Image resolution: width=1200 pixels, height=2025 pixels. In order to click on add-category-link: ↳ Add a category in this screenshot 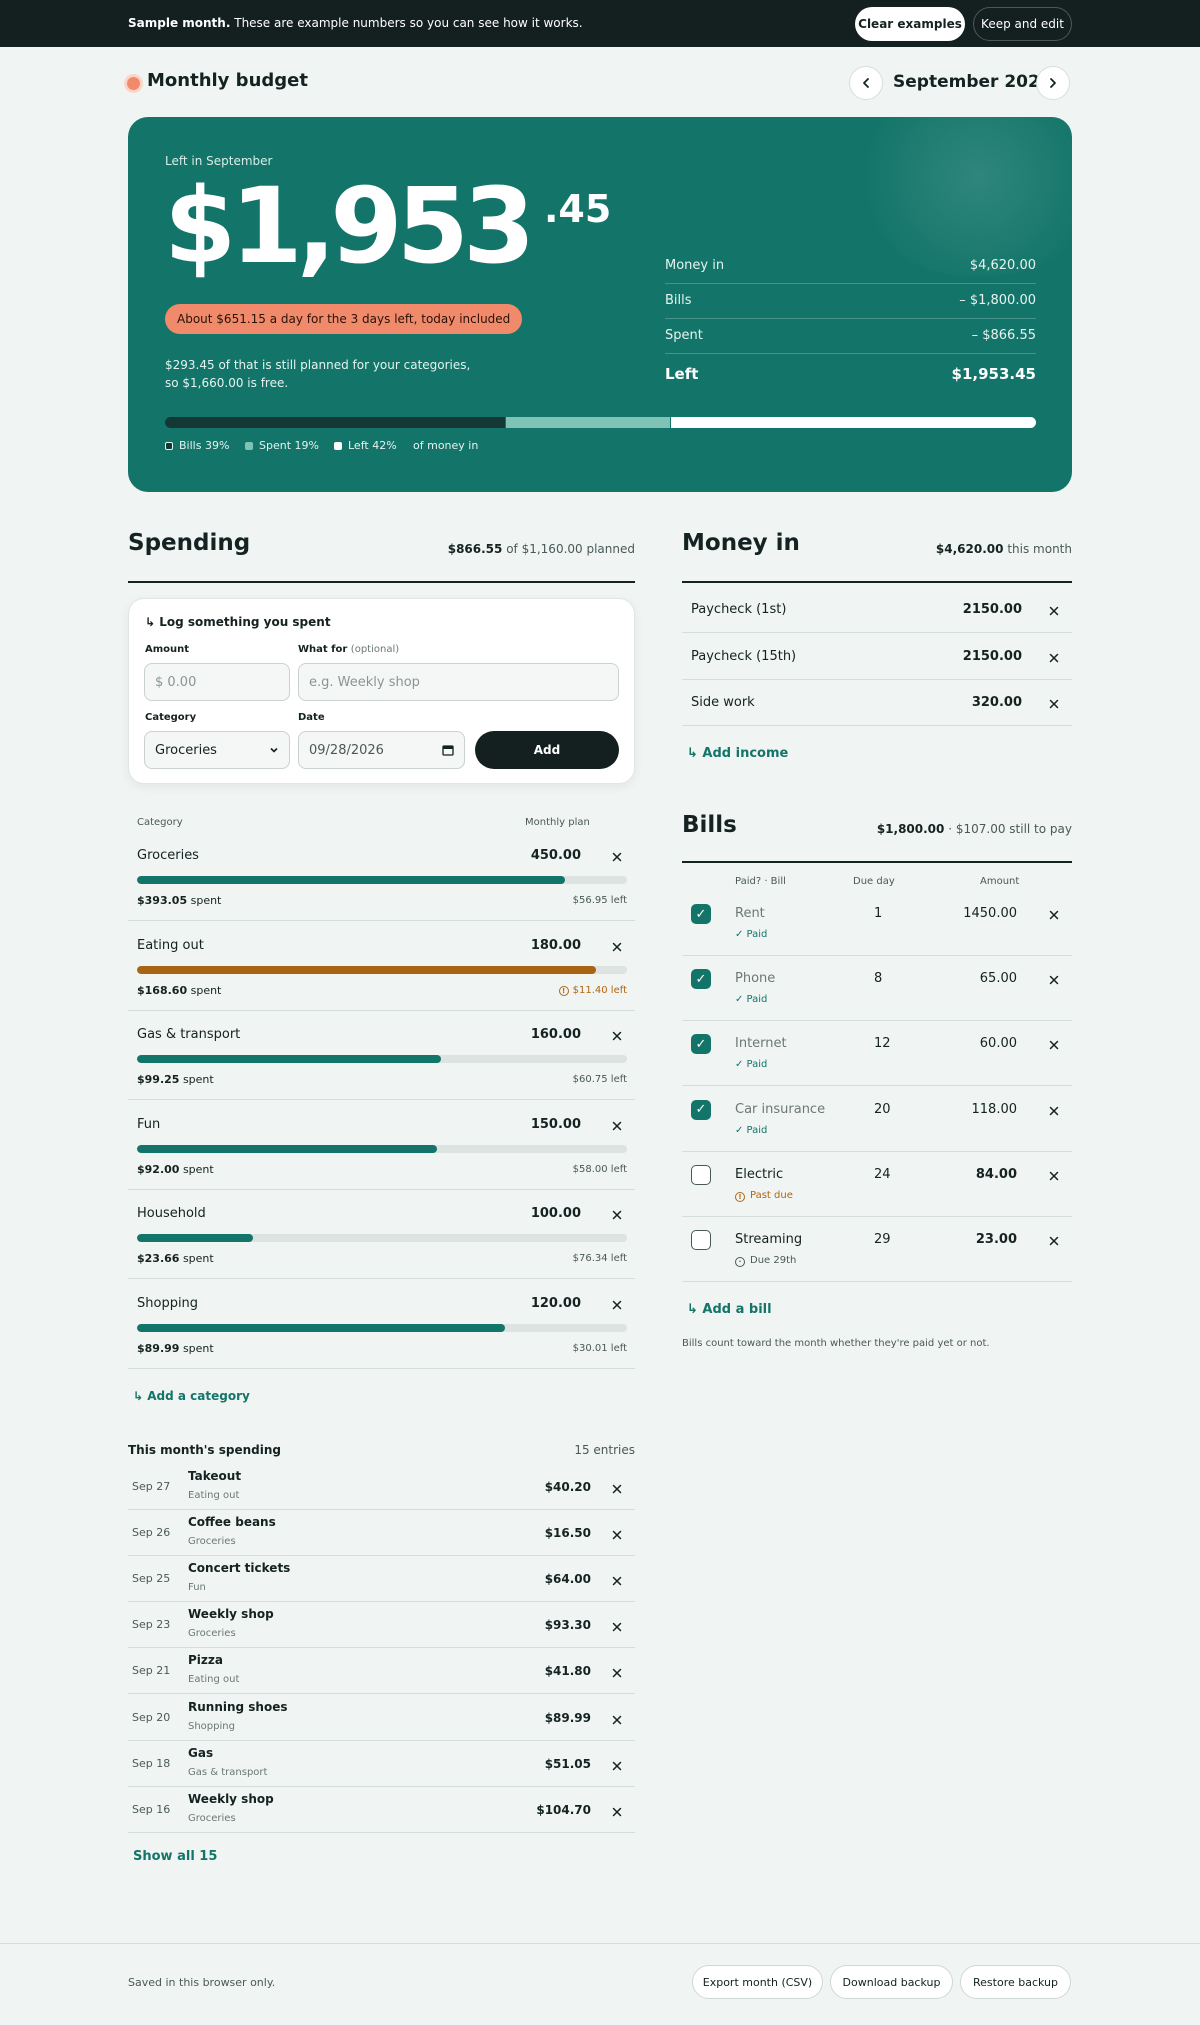, I will do `click(191, 1396)`.